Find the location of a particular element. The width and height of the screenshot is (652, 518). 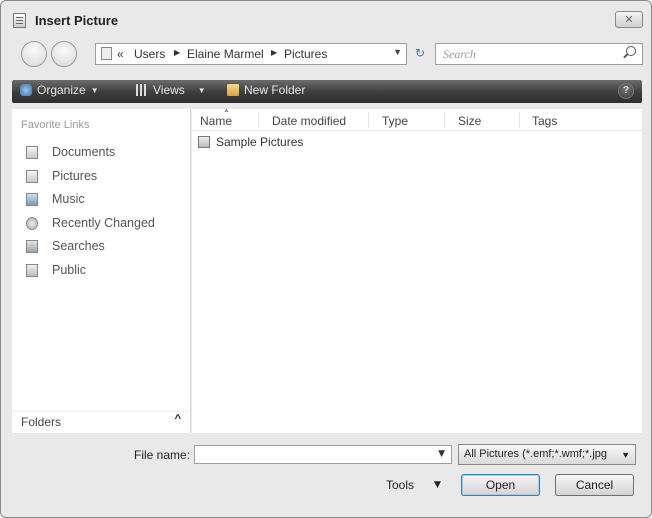

open-button: Open is located at coordinates (500, 485).